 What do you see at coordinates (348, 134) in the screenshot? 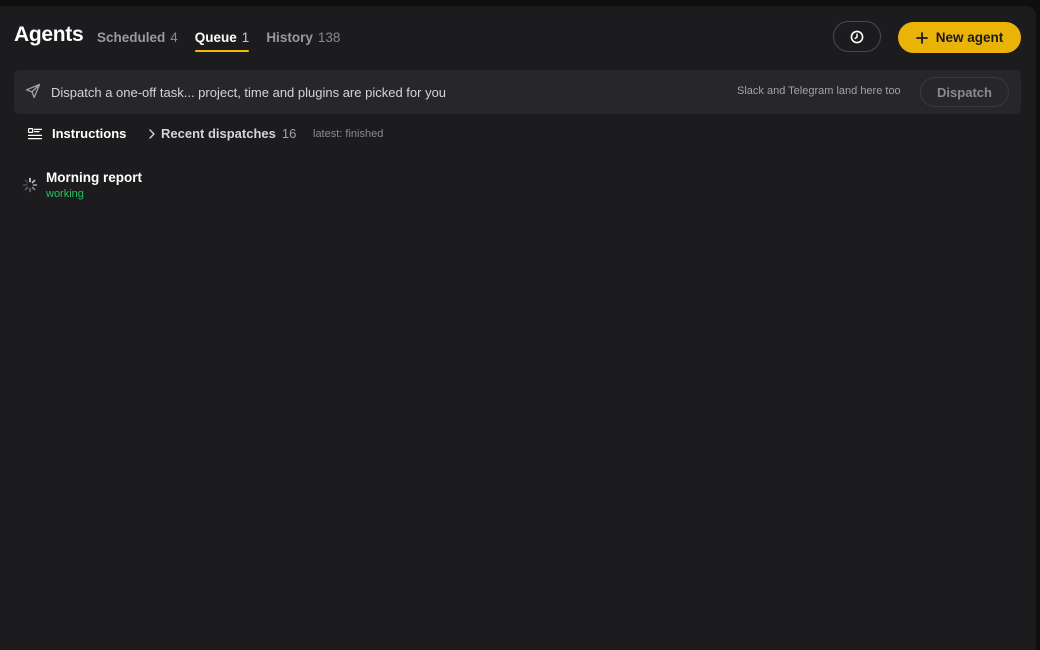
I see `latest-status: latest: finished` at bounding box center [348, 134].